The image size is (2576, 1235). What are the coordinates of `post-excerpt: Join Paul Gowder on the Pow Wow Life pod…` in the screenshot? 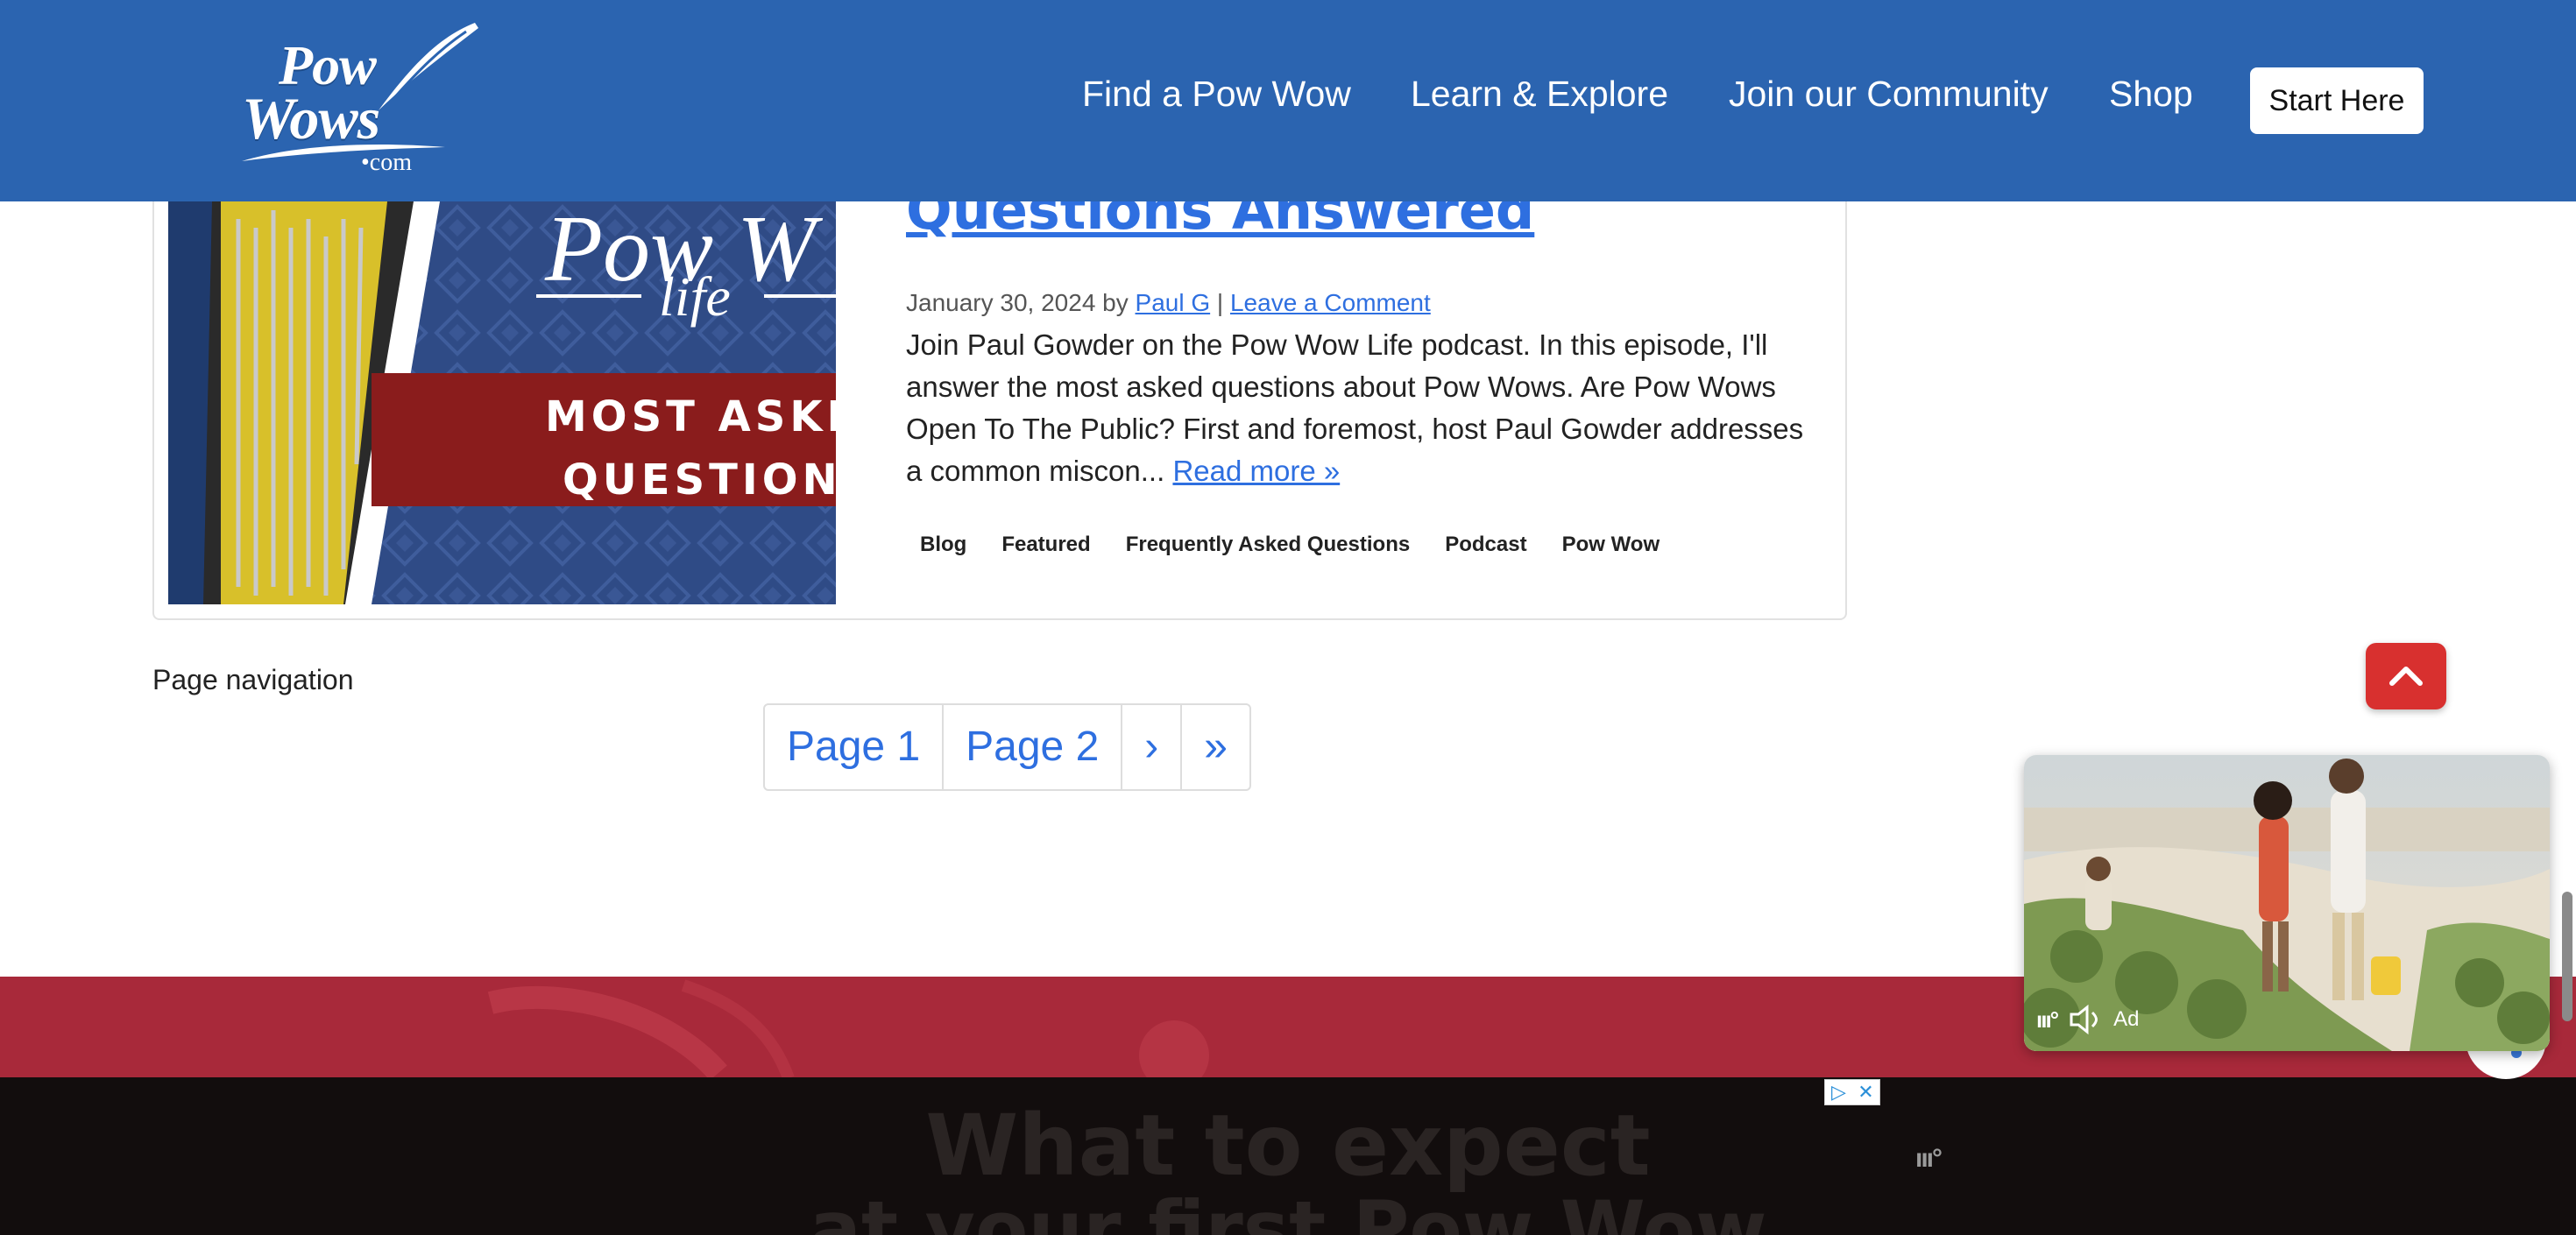 It's located at (1357, 408).